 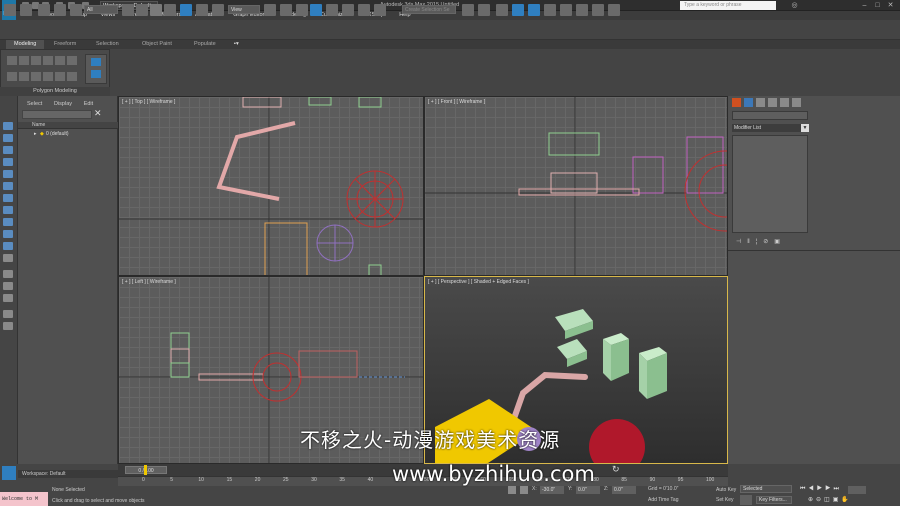 I want to click on create-tab-icon, so click(x=736, y=102).